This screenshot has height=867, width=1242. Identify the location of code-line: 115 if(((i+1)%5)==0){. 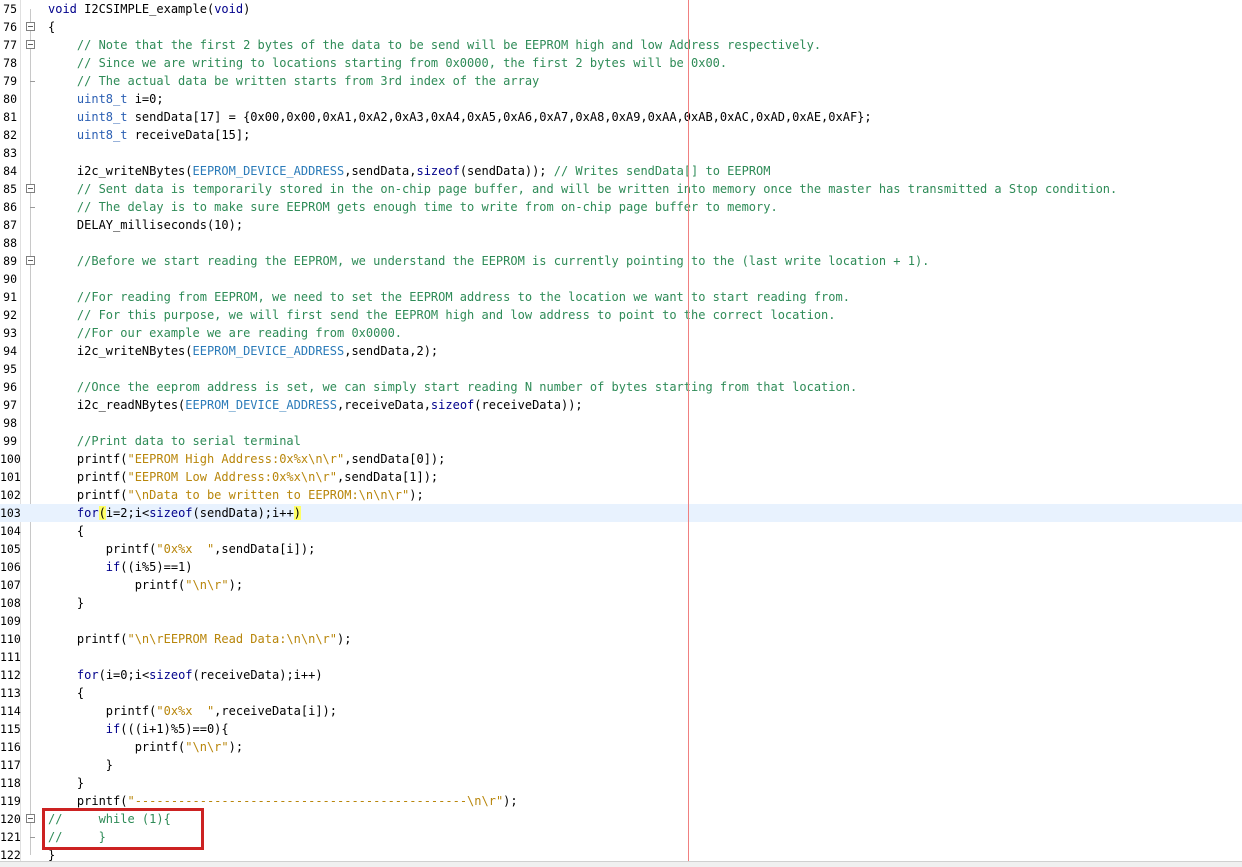
(621, 729).